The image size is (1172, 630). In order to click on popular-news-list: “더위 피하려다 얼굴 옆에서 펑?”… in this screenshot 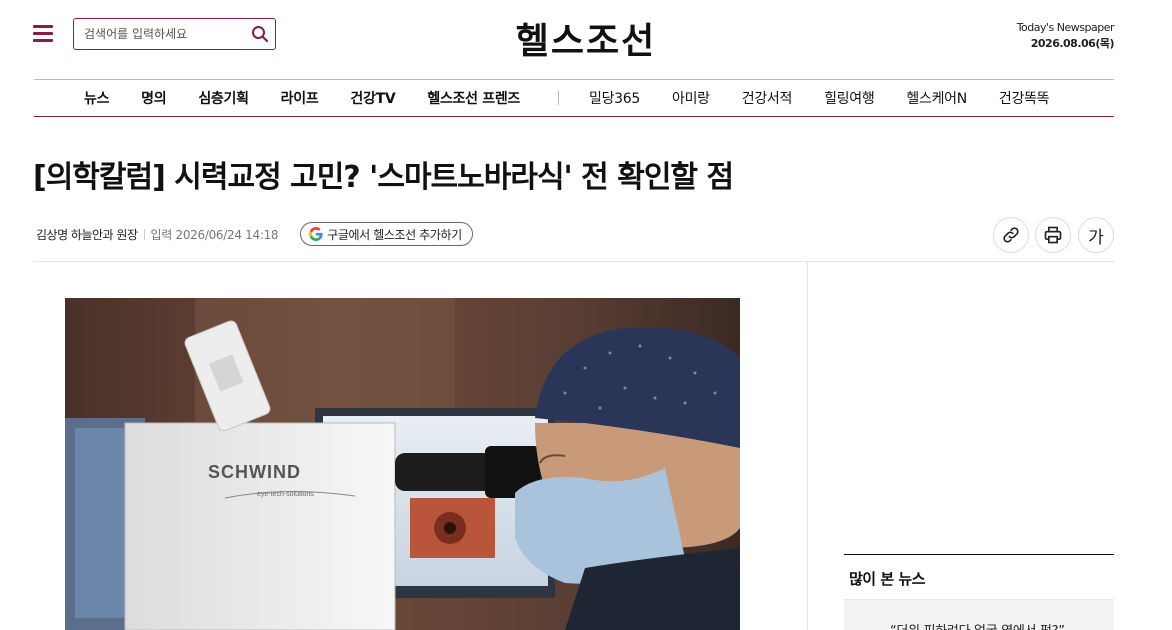, I will do `click(979, 614)`.